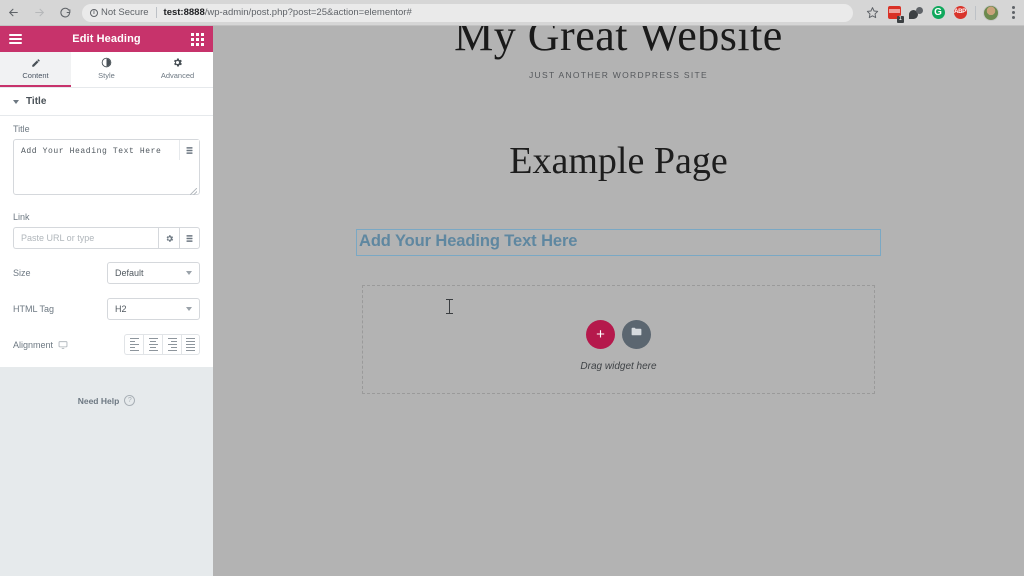 The width and height of the screenshot is (1024, 576). What do you see at coordinates (184, 12) in the screenshot?
I see `url-host: test:8888` at bounding box center [184, 12].